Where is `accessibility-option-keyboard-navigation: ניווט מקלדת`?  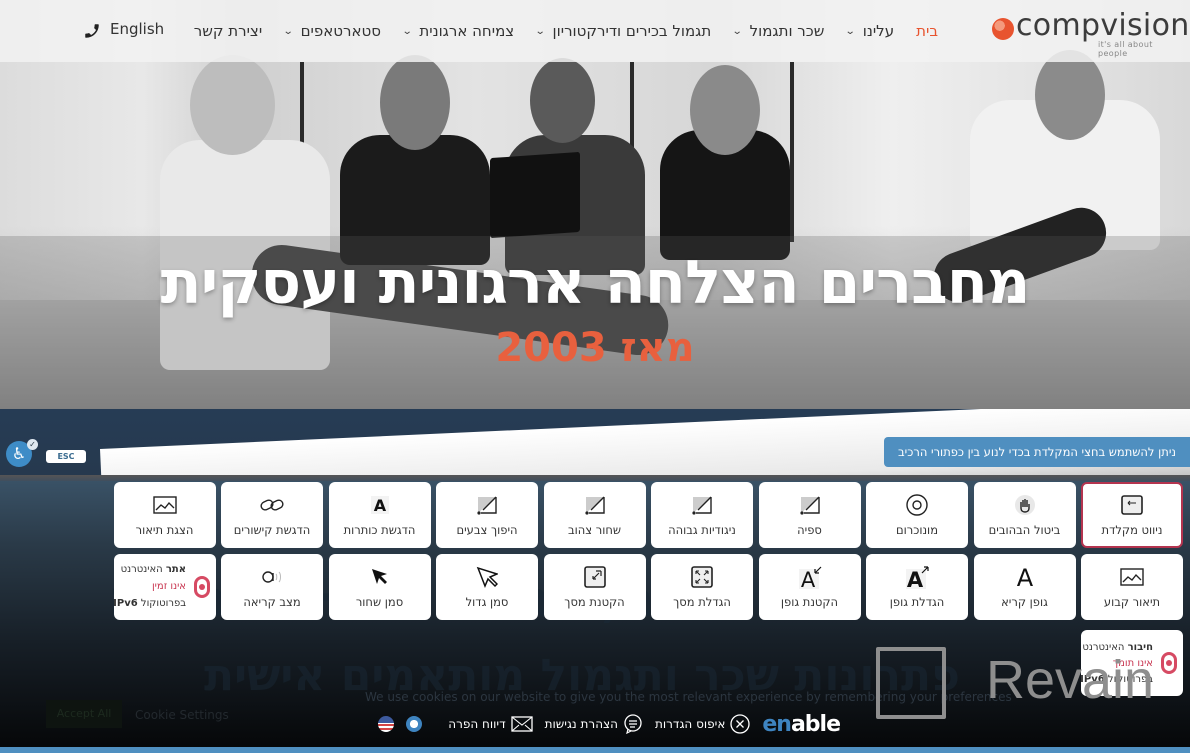
accessibility-option-keyboard-navigation: ניווט מקלדת is located at coordinates (1132, 515).